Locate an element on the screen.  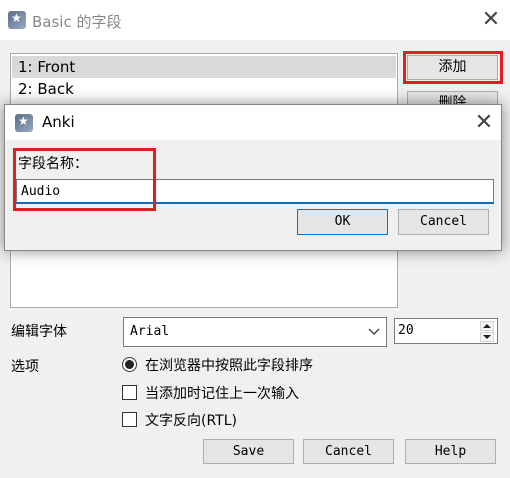
title-bar: Basic 的字段 ✕ is located at coordinates (255, 20).